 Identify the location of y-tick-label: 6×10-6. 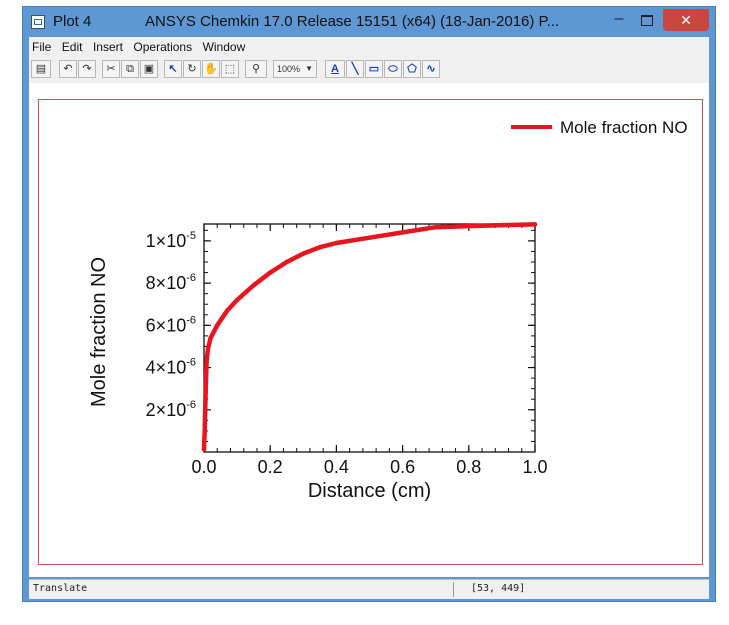
(171, 324).